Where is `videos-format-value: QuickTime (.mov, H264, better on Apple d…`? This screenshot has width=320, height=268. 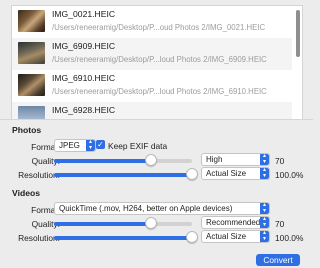
videos-format-value: QuickTime (.mov, H264, better on Apple d… is located at coordinates (146, 208).